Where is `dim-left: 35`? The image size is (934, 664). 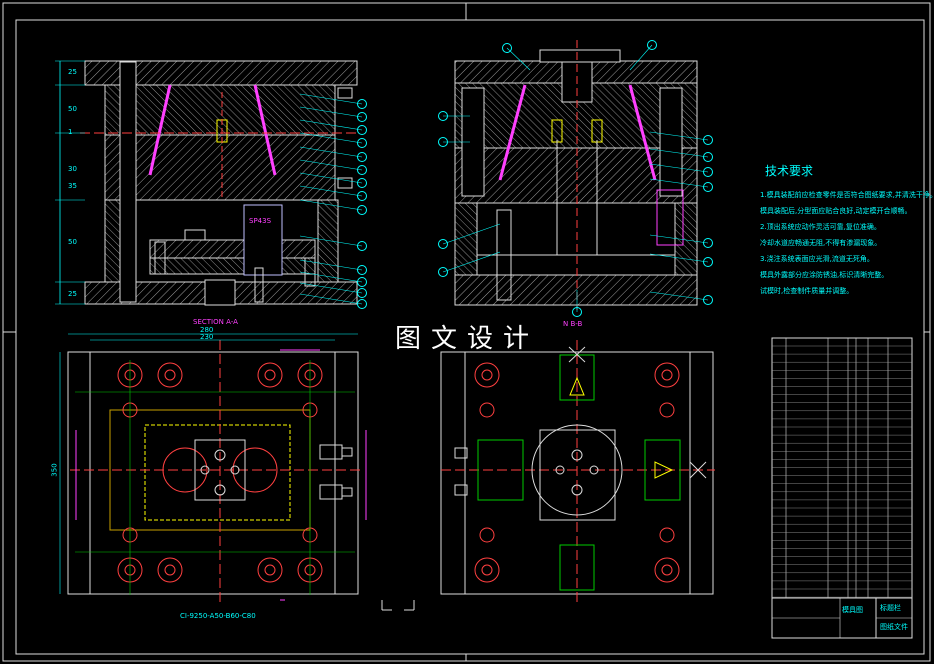
dim-left: 35 is located at coordinates (72, 186).